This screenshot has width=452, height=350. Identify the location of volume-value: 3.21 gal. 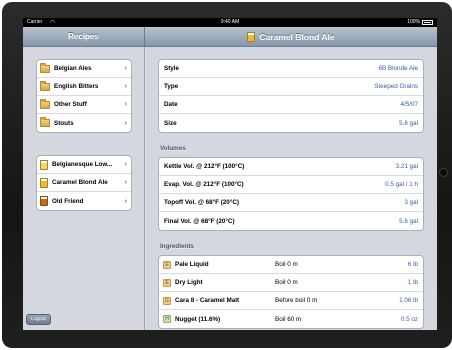
(406, 166).